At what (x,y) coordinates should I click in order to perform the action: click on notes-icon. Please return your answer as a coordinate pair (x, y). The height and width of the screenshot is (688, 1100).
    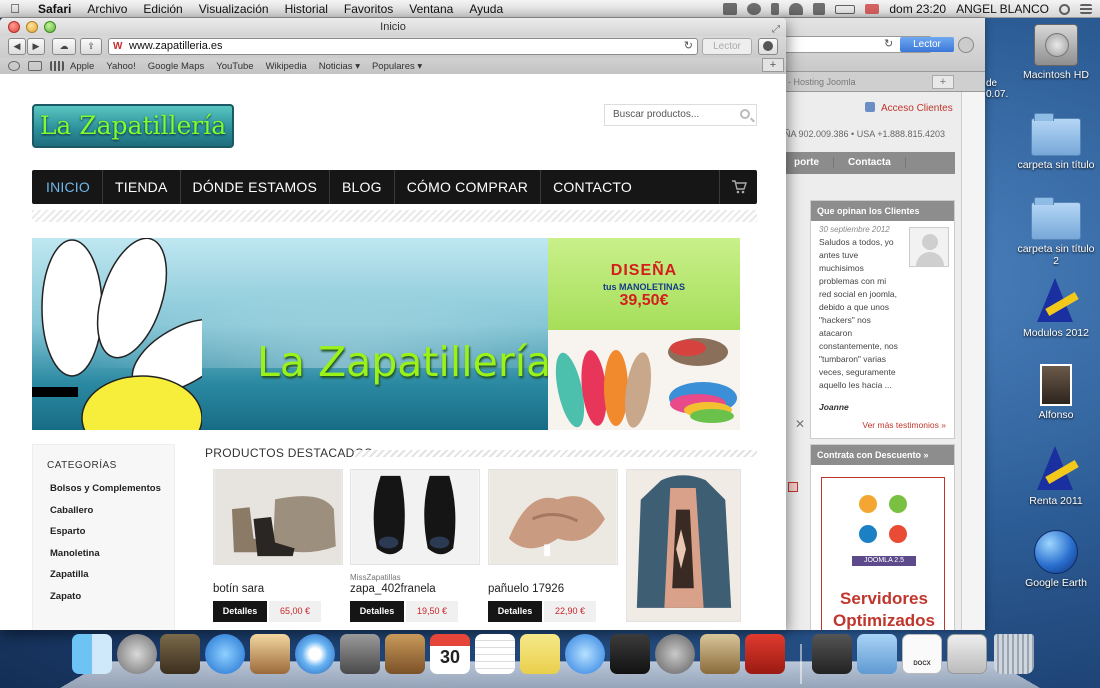
    Looking at the image, I should click on (540, 654).